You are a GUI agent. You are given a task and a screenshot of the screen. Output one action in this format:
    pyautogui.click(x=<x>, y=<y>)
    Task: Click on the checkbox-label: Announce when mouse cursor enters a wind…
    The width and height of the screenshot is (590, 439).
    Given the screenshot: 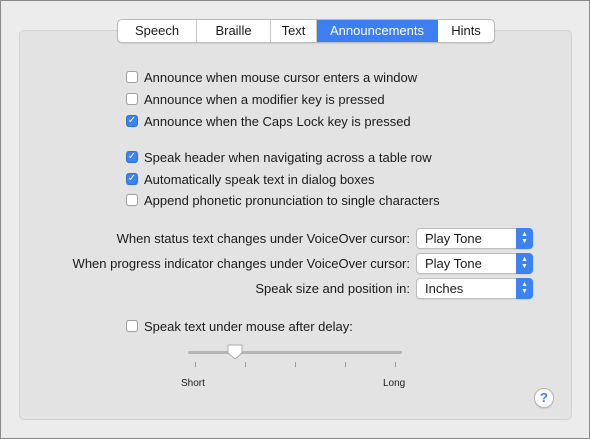 What is the action you would take?
    pyautogui.click(x=281, y=77)
    